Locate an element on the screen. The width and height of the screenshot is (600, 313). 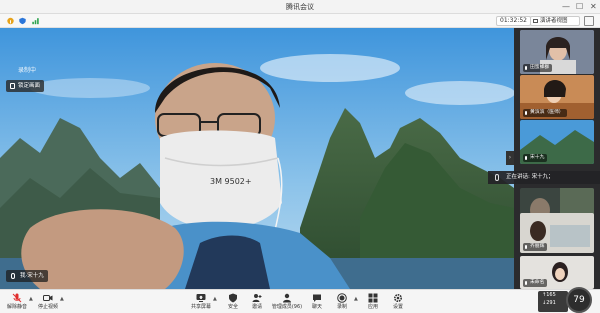
members-icon is located at coordinates (287, 298).